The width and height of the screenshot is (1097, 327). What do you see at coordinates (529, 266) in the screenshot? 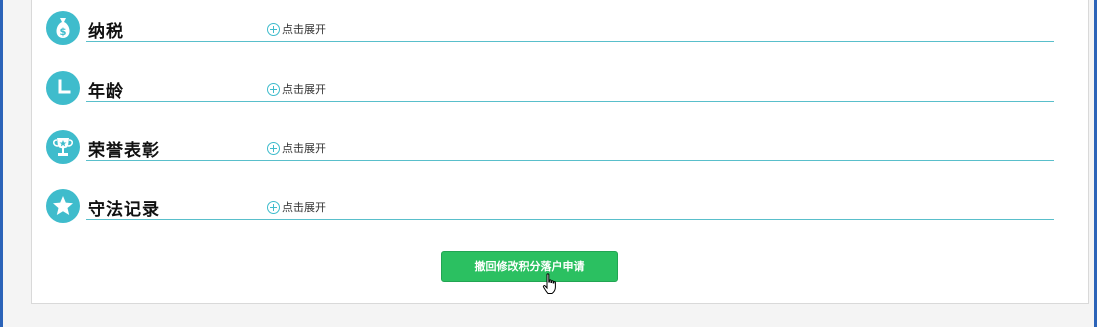
I see `revoke-application-button: 撤回修改积分落户申请` at bounding box center [529, 266].